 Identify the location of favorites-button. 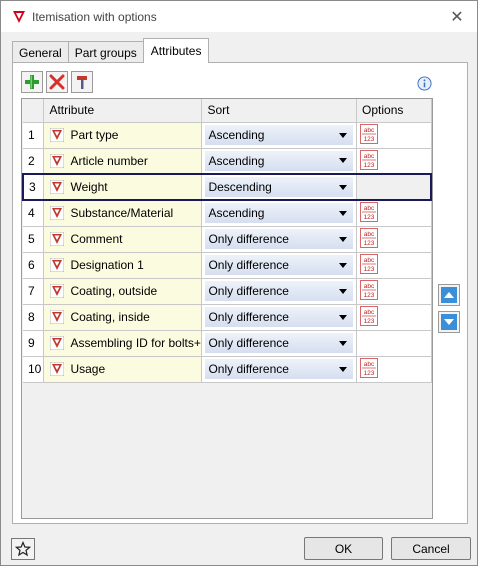
(23, 549).